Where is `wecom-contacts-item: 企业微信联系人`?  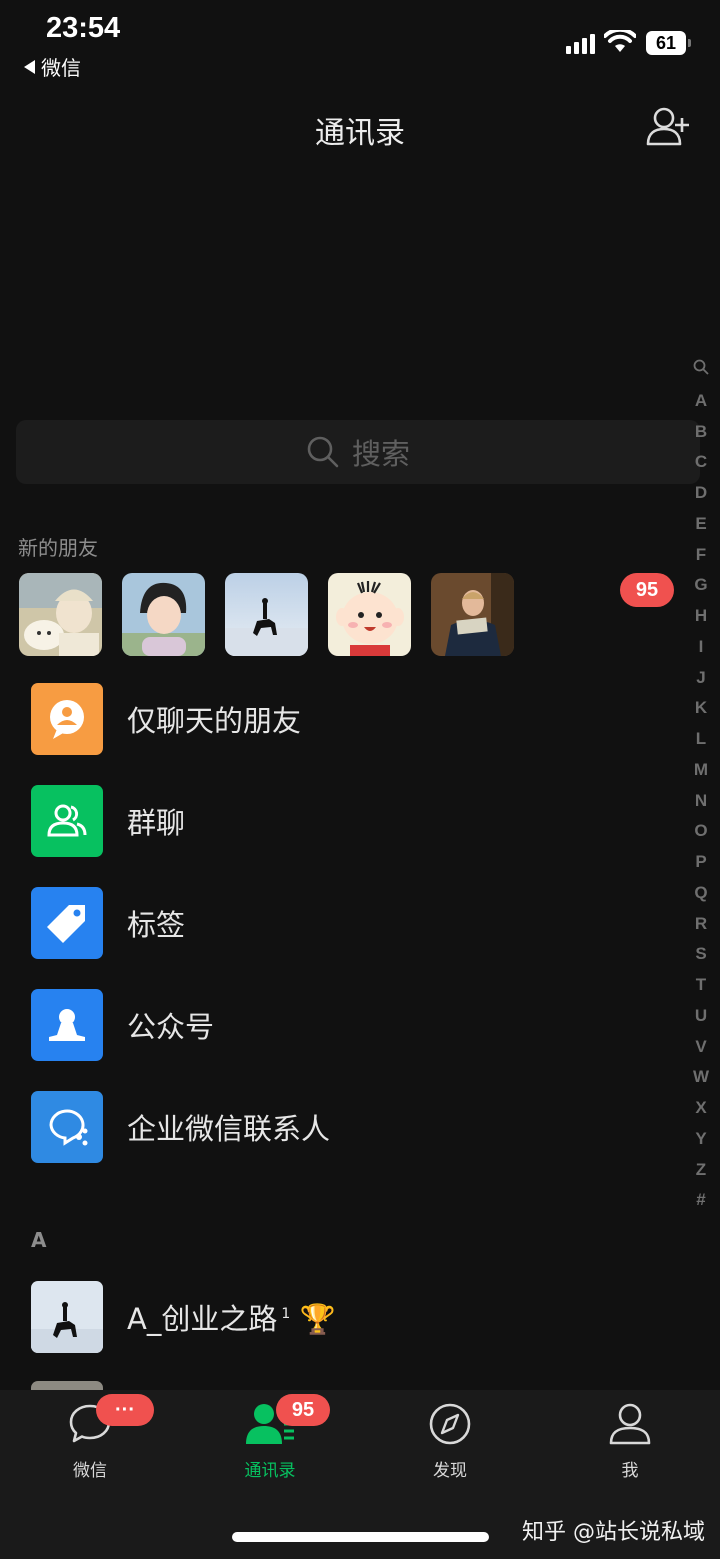 wecom-contacts-item: 企业微信联系人 is located at coordinates (360, 1127).